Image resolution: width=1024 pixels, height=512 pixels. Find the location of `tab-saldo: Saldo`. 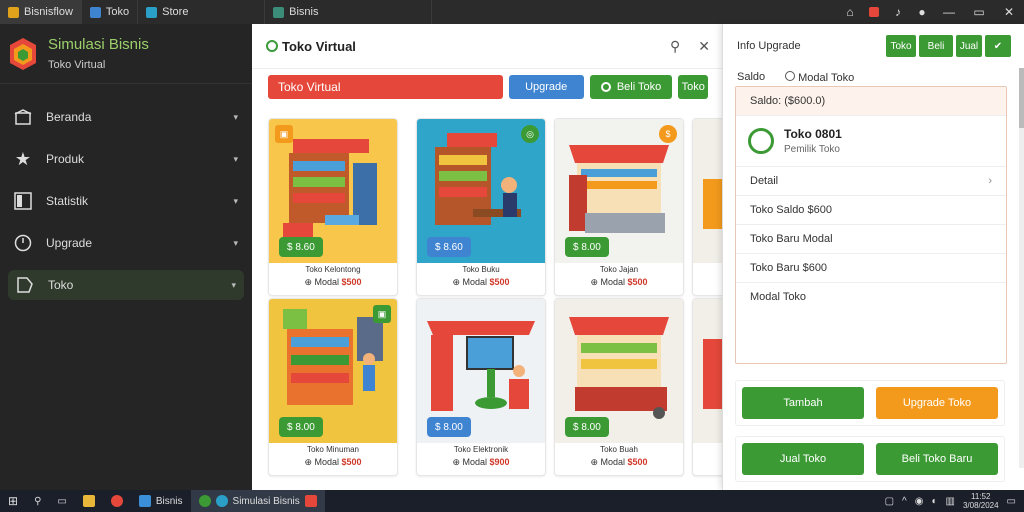

tab-saldo: Saldo is located at coordinates (751, 77).